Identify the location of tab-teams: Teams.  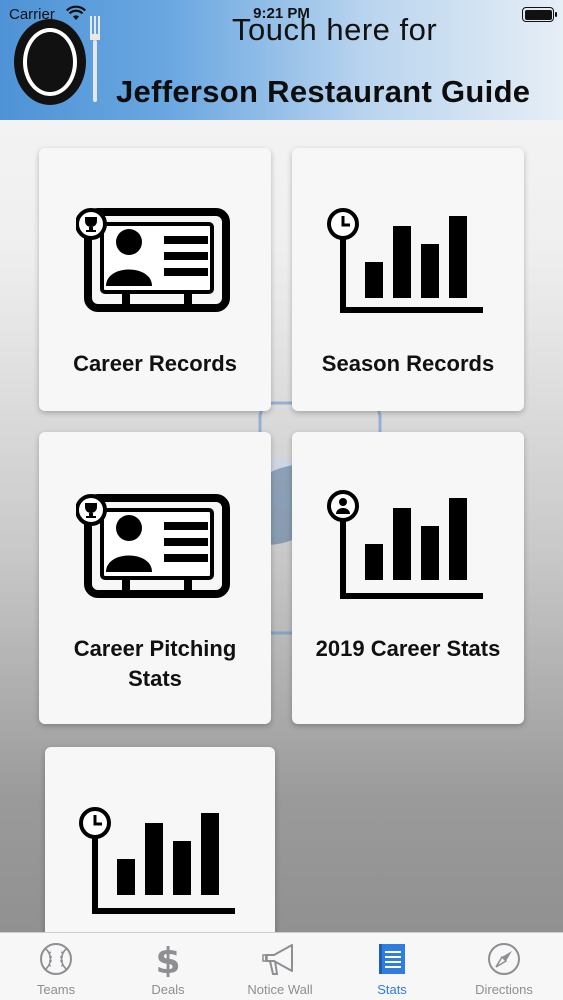
(56, 966).